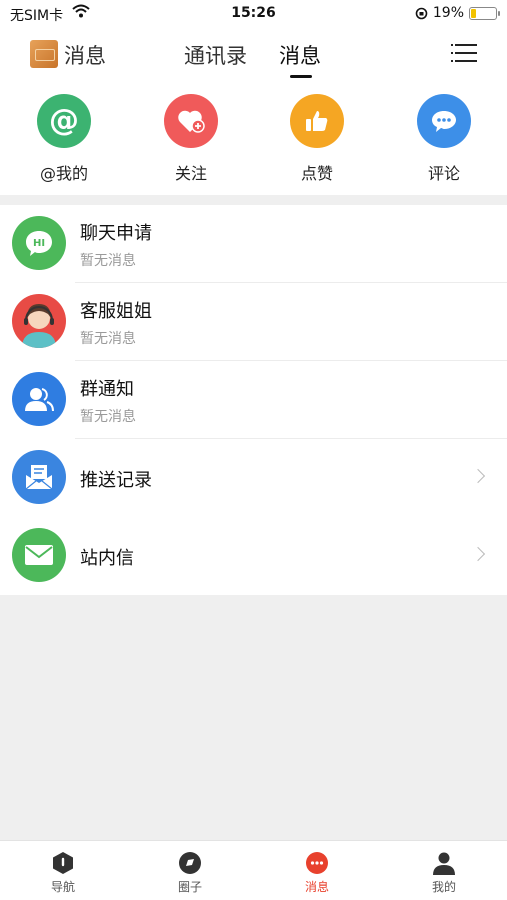  Describe the element at coordinates (39, 321) in the screenshot. I see `customer-service-avatar` at that location.